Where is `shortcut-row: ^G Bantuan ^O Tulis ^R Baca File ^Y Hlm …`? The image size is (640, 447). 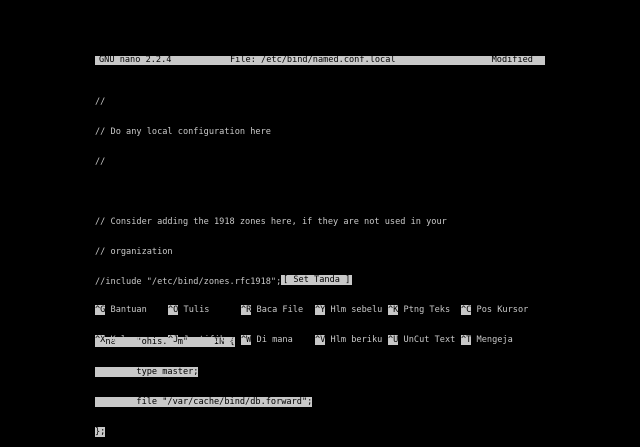
shortcut-row: ^G Bantuan ^O Tulis ^R Baca File ^Y Hlm … is located at coordinates (311, 310).